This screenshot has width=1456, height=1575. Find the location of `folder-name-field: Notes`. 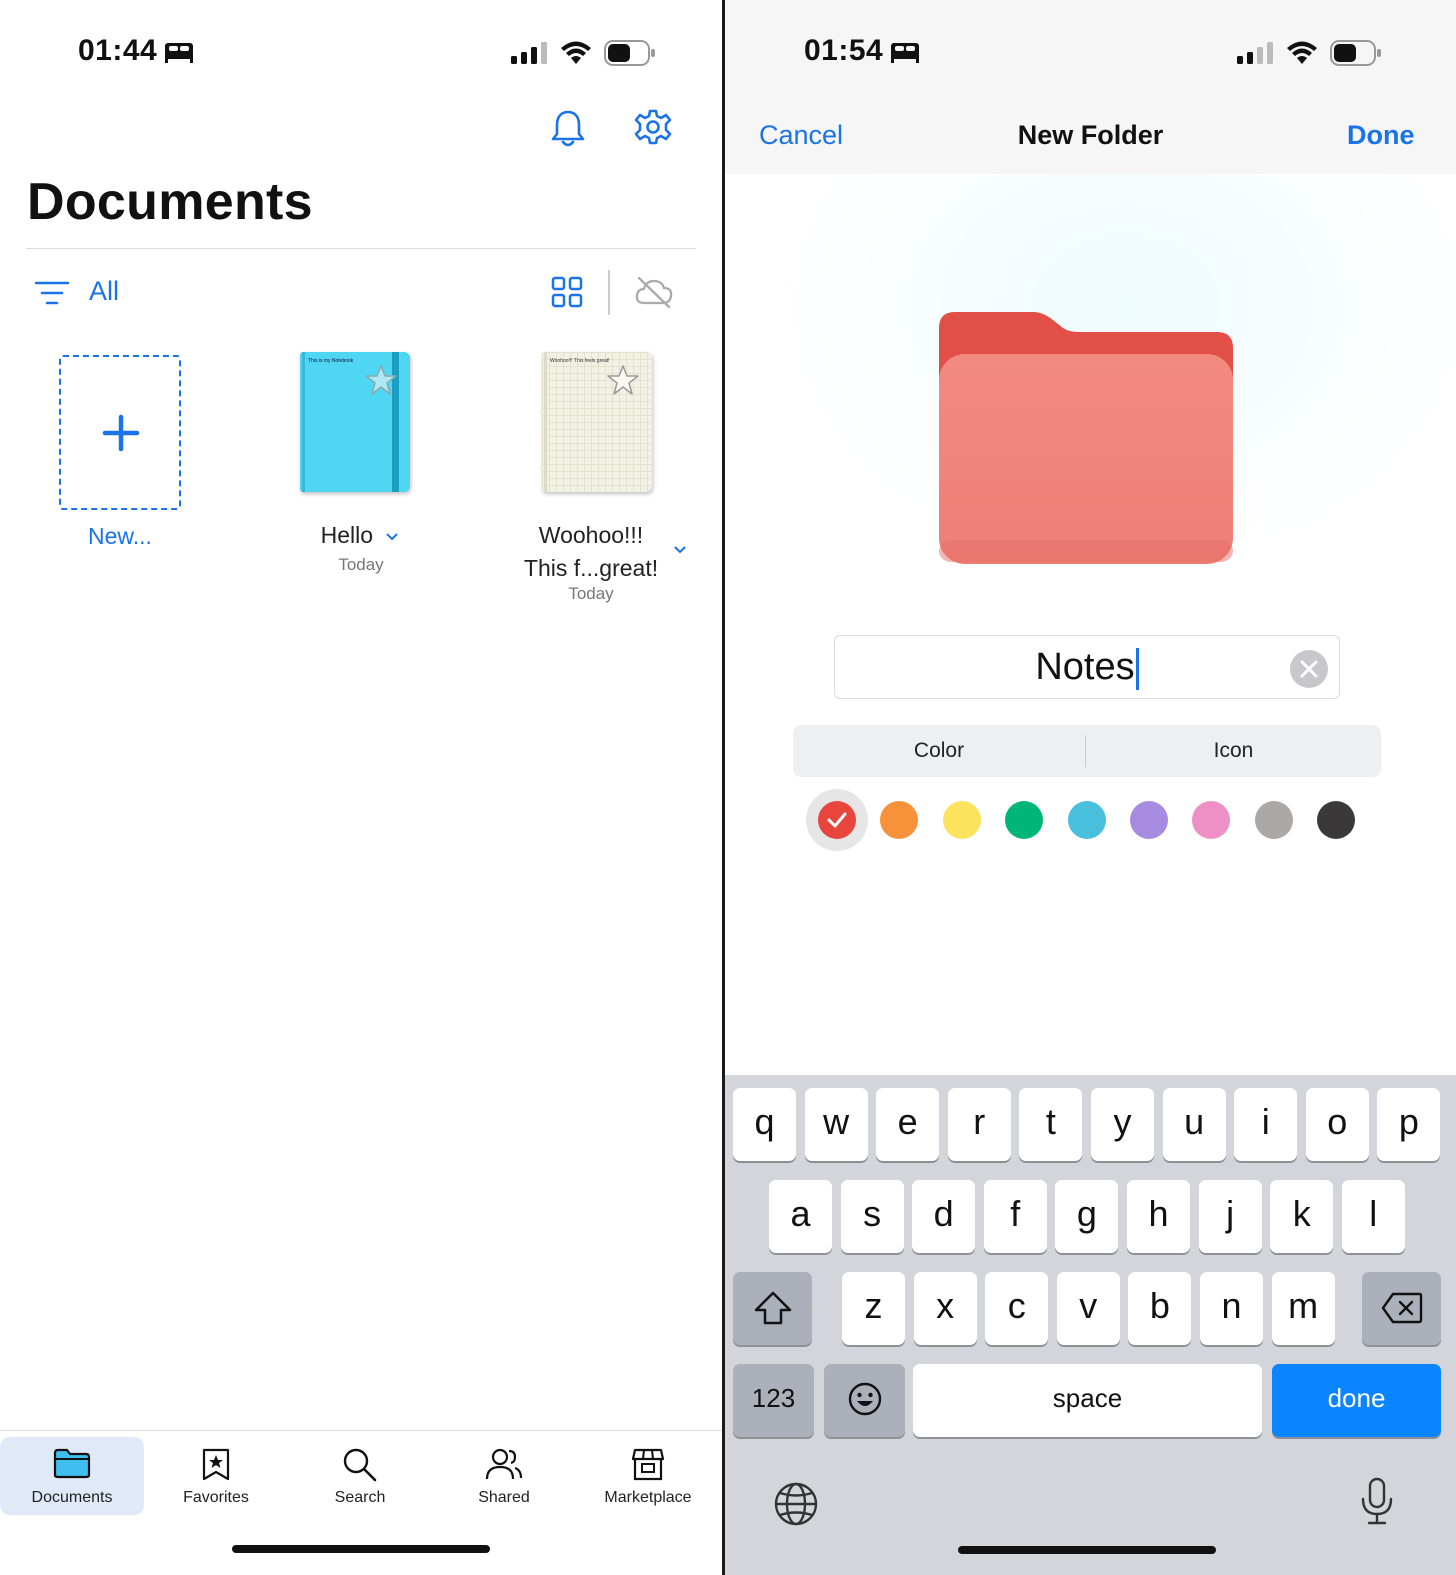

folder-name-field: Notes is located at coordinates (1087, 667).